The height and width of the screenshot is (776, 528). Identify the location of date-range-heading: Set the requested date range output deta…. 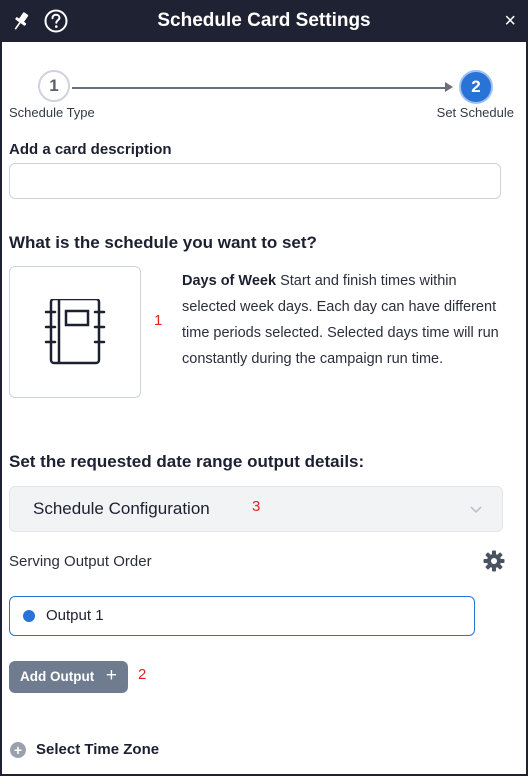
(187, 461).